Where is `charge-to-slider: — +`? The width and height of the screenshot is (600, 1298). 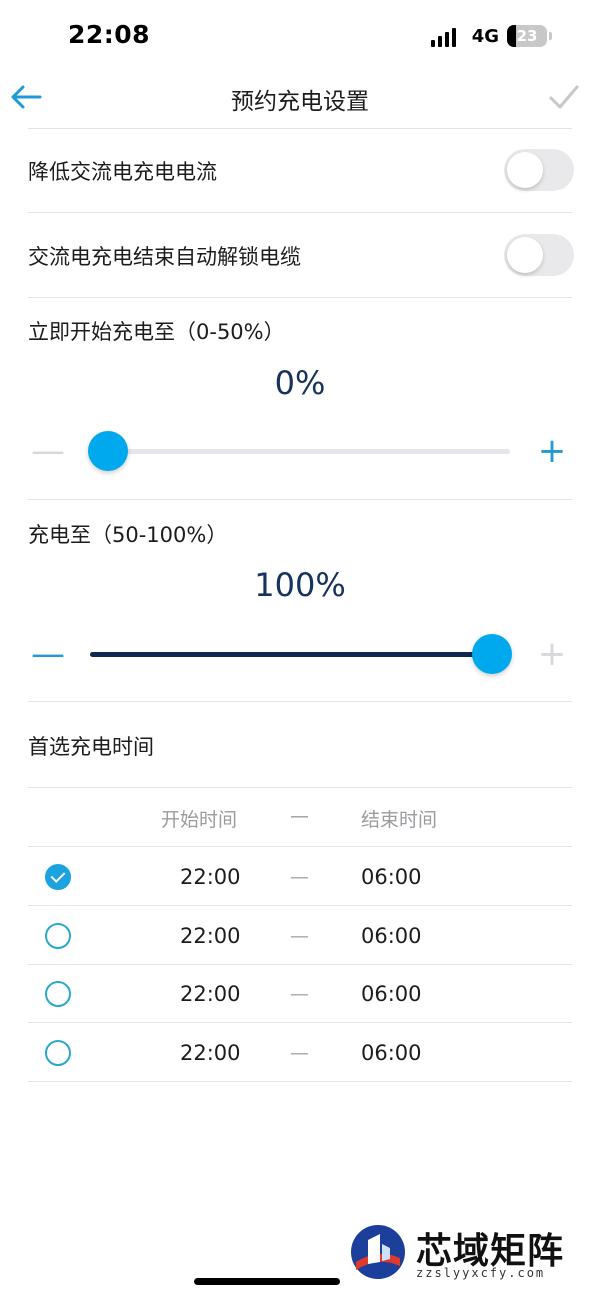
charge-to-slider: — + is located at coordinates (300, 654).